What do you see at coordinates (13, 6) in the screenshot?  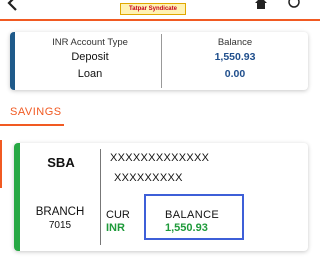 I see `back-arrow-icon` at bounding box center [13, 6].